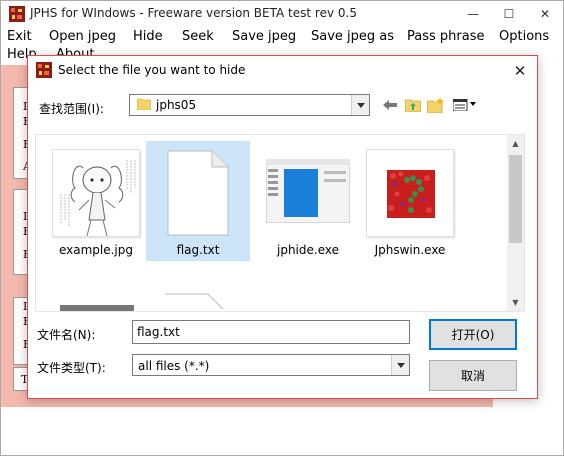 This screenshot has width=564, height=456. I want to click on color-dot-image-icon, so click(410, 193).